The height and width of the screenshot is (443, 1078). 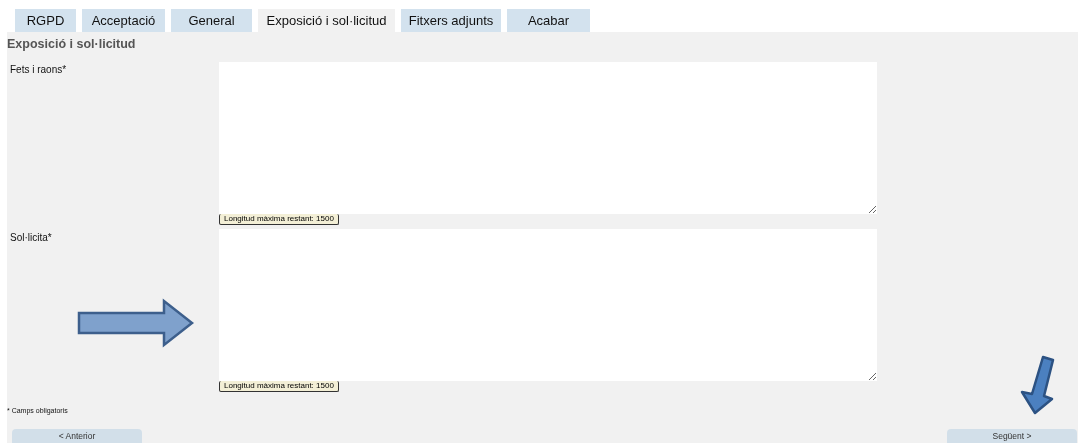 I want to click on previous-button: < Anterior, so click(x=77, y=436).